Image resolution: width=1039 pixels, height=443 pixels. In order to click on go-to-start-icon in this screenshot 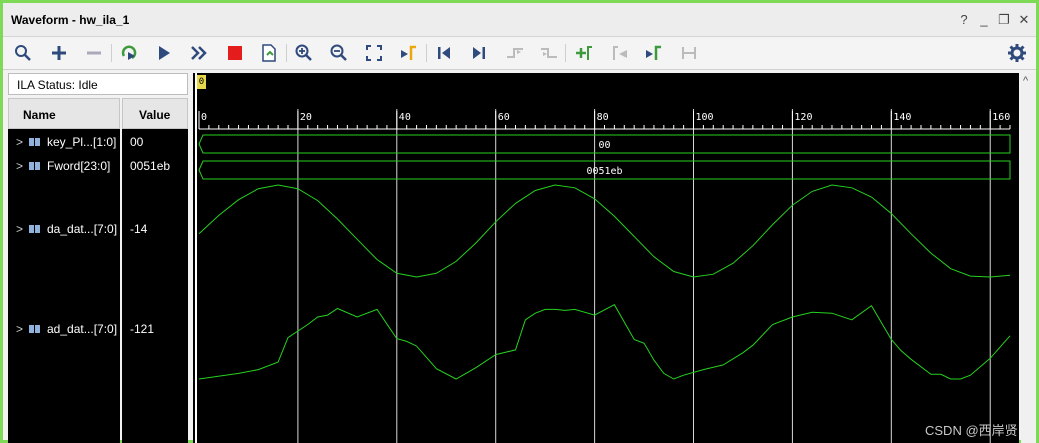, I will do `click(444, 53)`.